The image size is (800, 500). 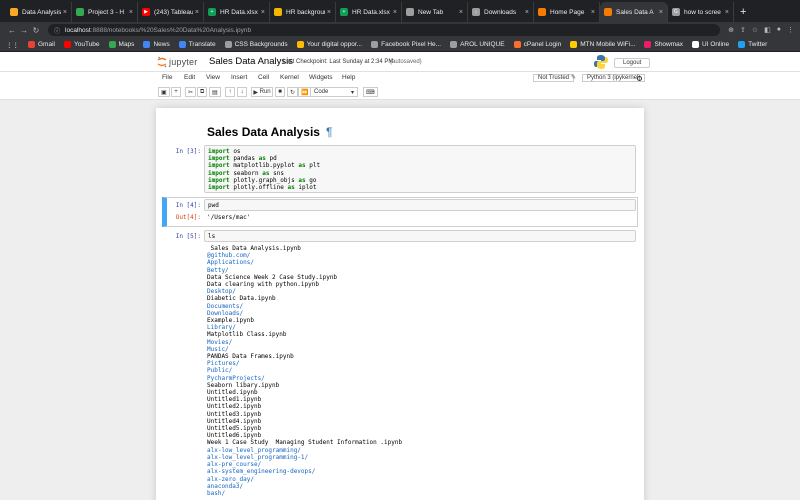 What do you see at coordinates (779, 30) in the screenshot?
I see `profile-icon: ●` at bounding box center [779, 30].